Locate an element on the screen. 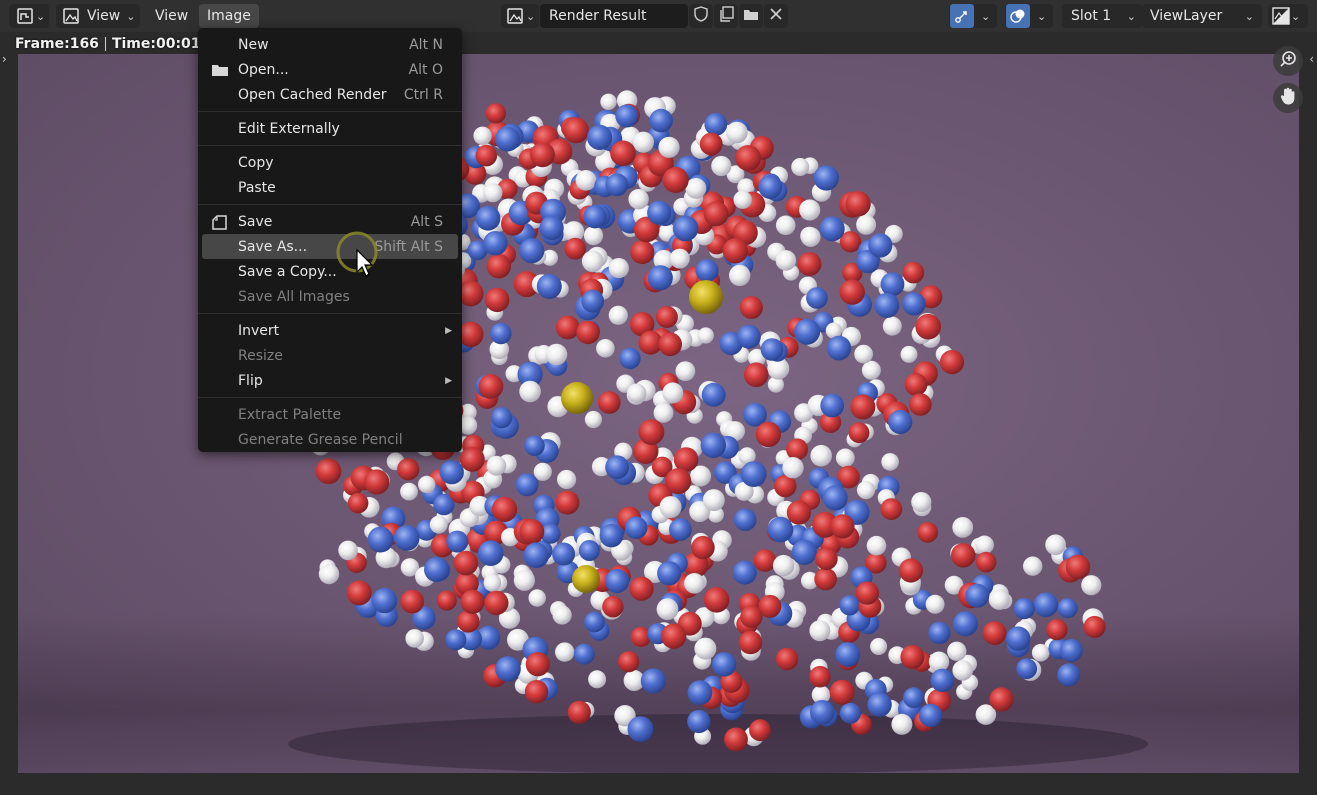 The height and width of the screenshot is (795, 1317). menu-item-generate-grease-pencil: Generate Grease Pencil is located at coordinates (330, 439).